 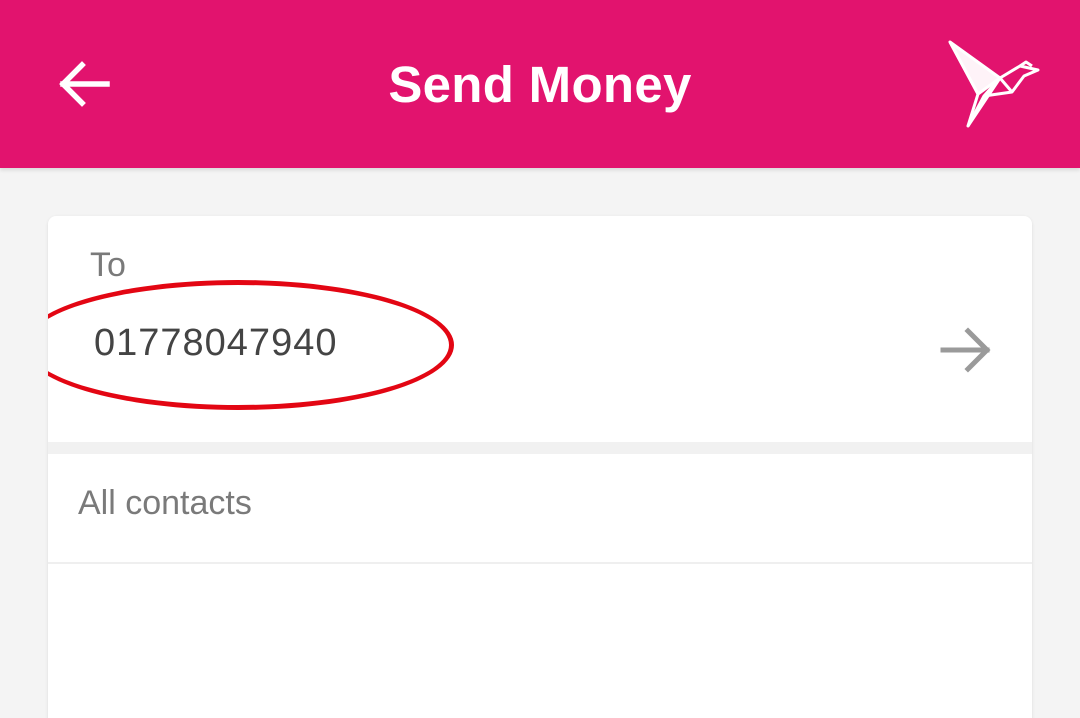 I want to click on arrow-right-icon, so click(x=965, y=350).